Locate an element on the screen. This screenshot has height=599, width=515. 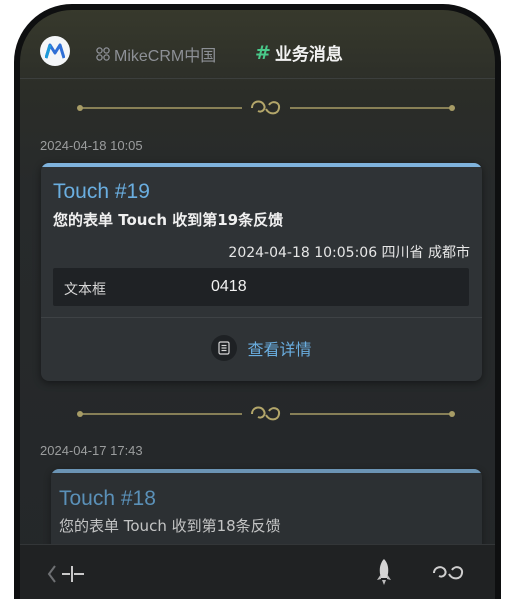
swirl-button is located at coordinates (448, 572).